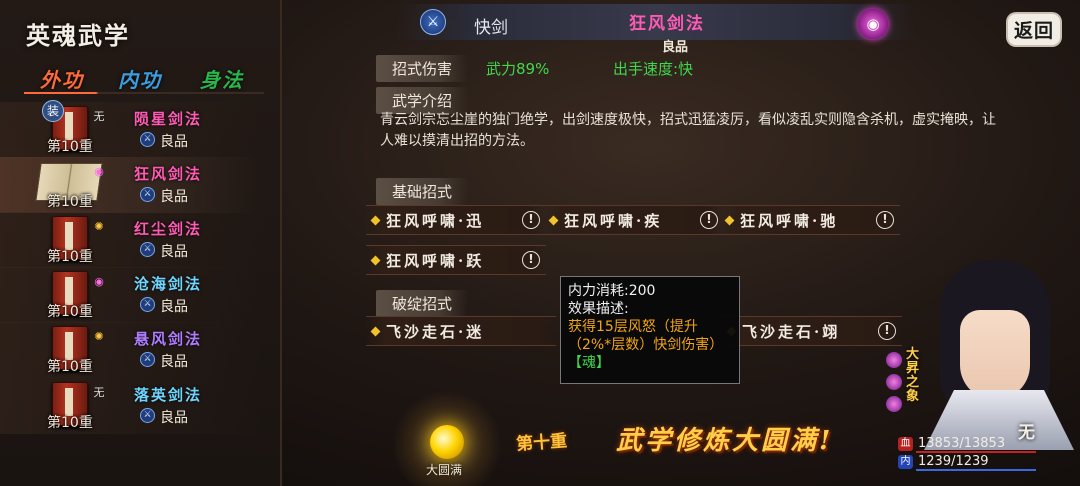  What do you see at coordinates (598, 309) in the screenshot?
I see `tooltip-effect-label: 效果描述:` at bounding box center [598, 309].